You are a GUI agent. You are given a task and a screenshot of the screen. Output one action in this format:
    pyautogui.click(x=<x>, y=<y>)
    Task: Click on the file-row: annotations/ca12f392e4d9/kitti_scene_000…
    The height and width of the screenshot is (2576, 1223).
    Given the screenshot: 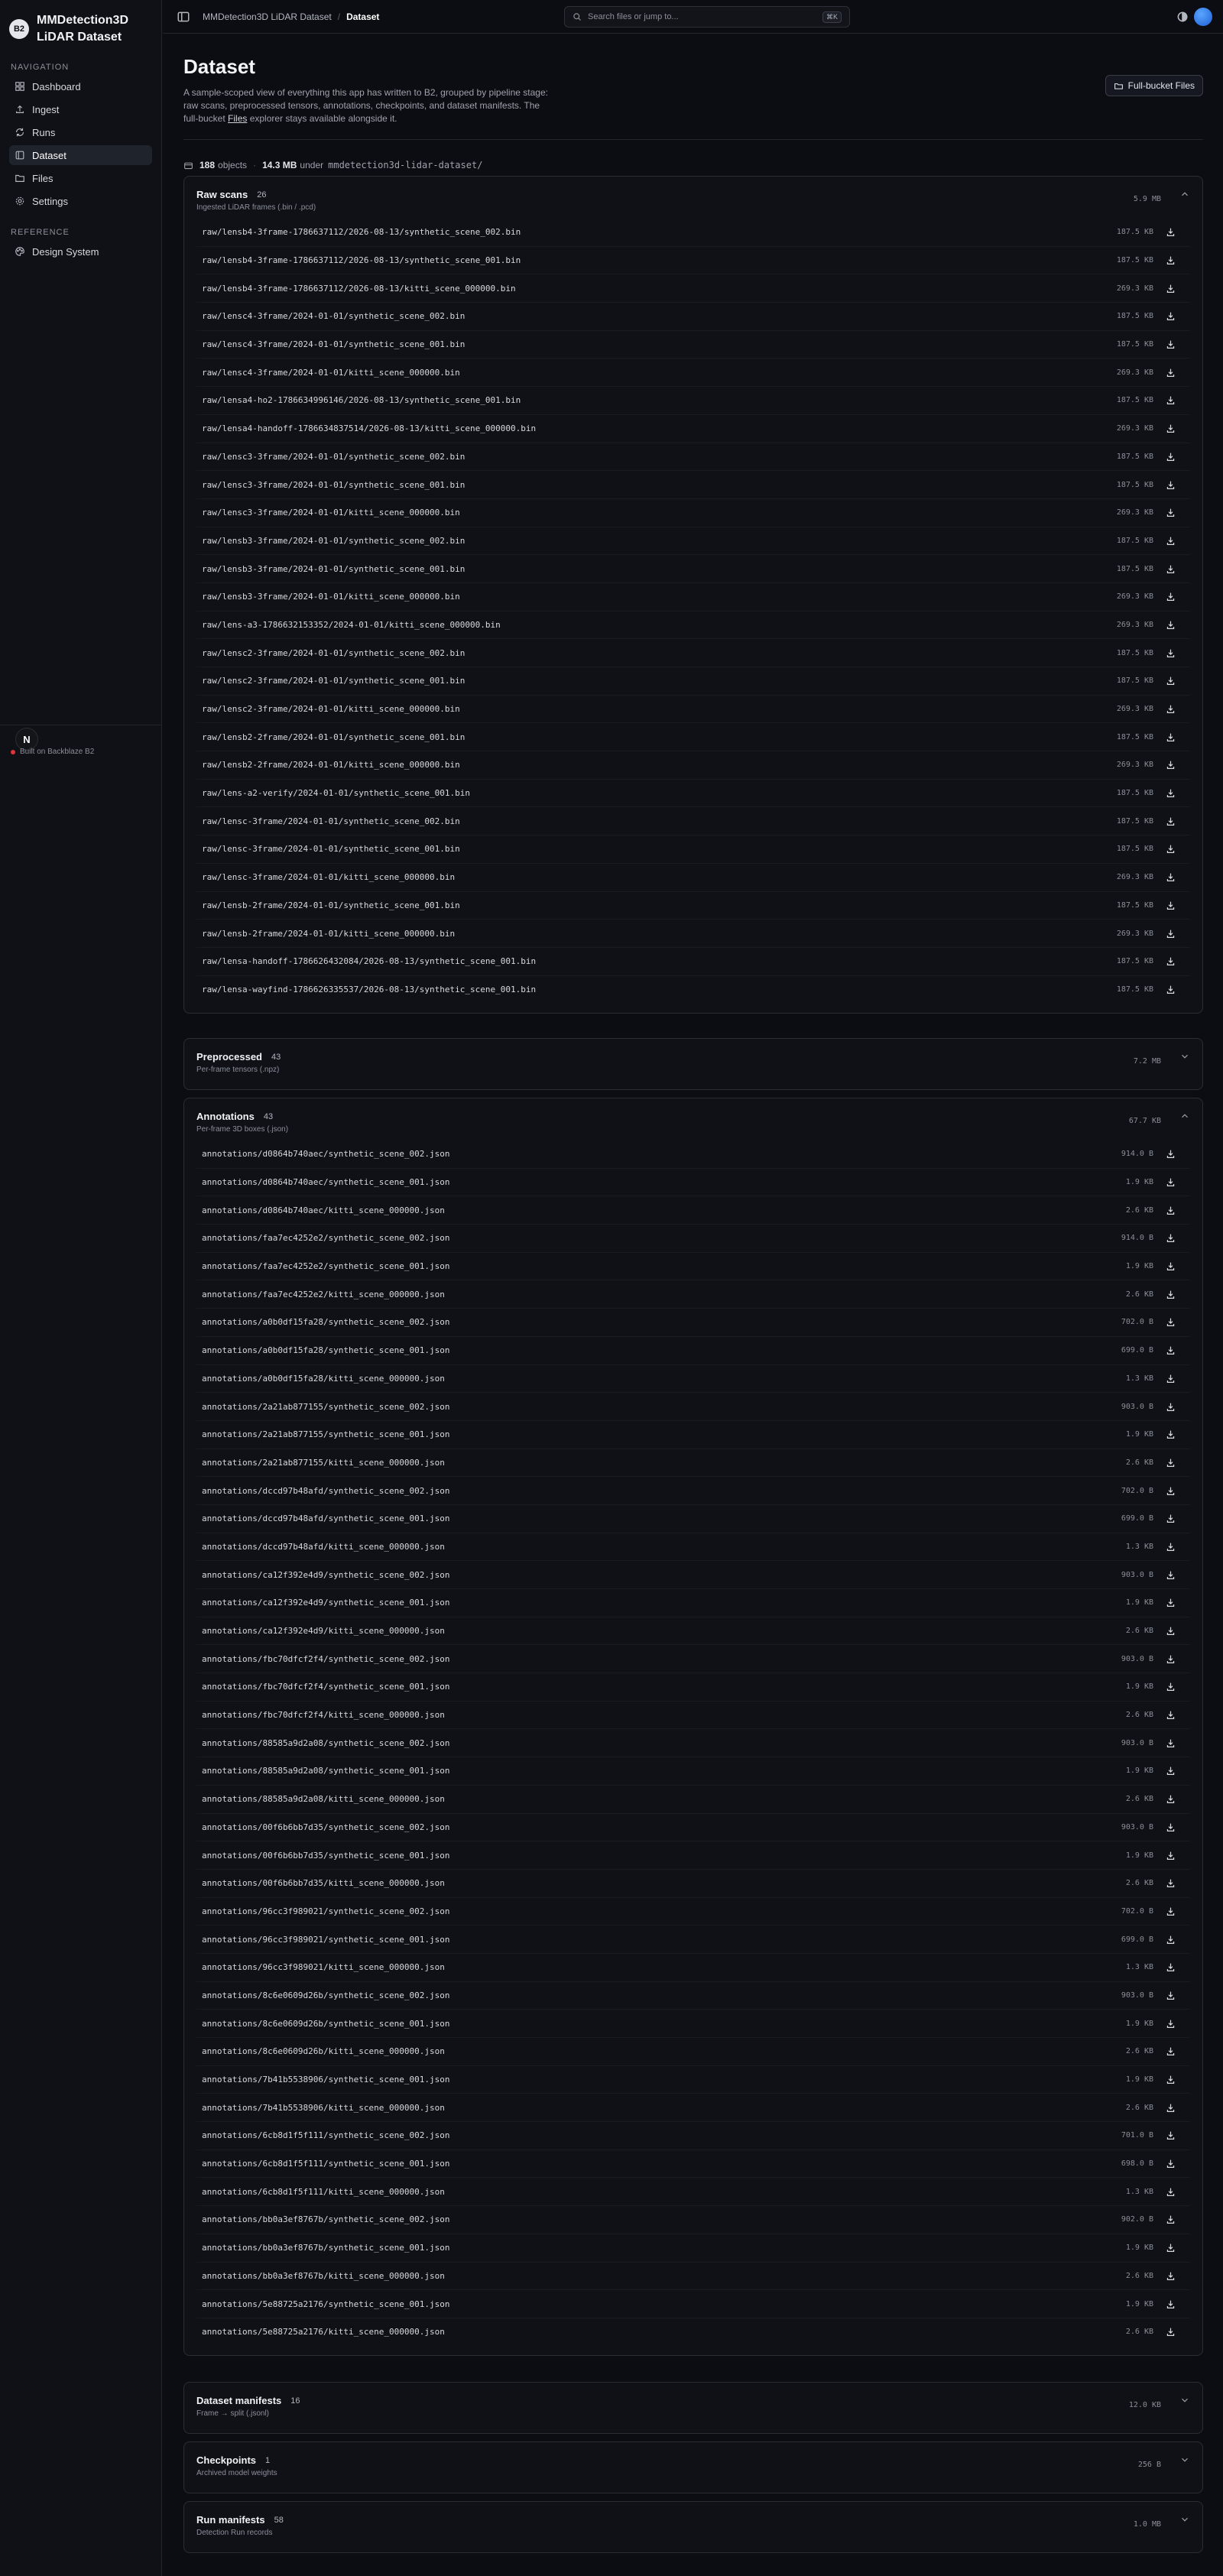 What is the action you would take?
    pyautogui.click(x=693, y=1630)
    